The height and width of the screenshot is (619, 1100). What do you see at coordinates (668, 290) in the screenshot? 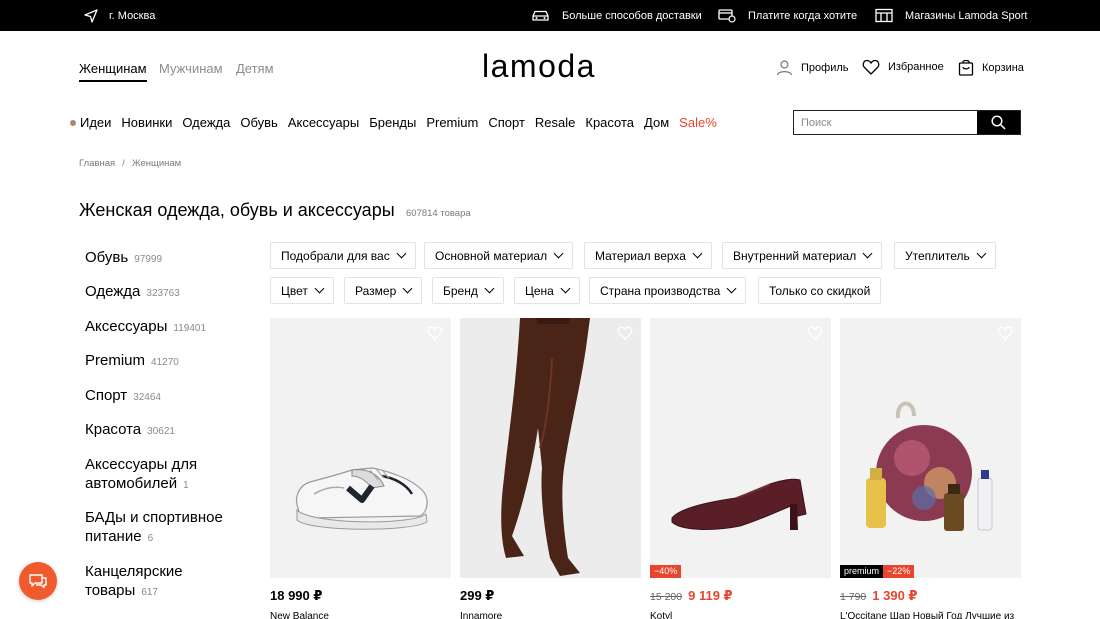
I see `filter-country: Страна производства` at bounding box center [668, 290].